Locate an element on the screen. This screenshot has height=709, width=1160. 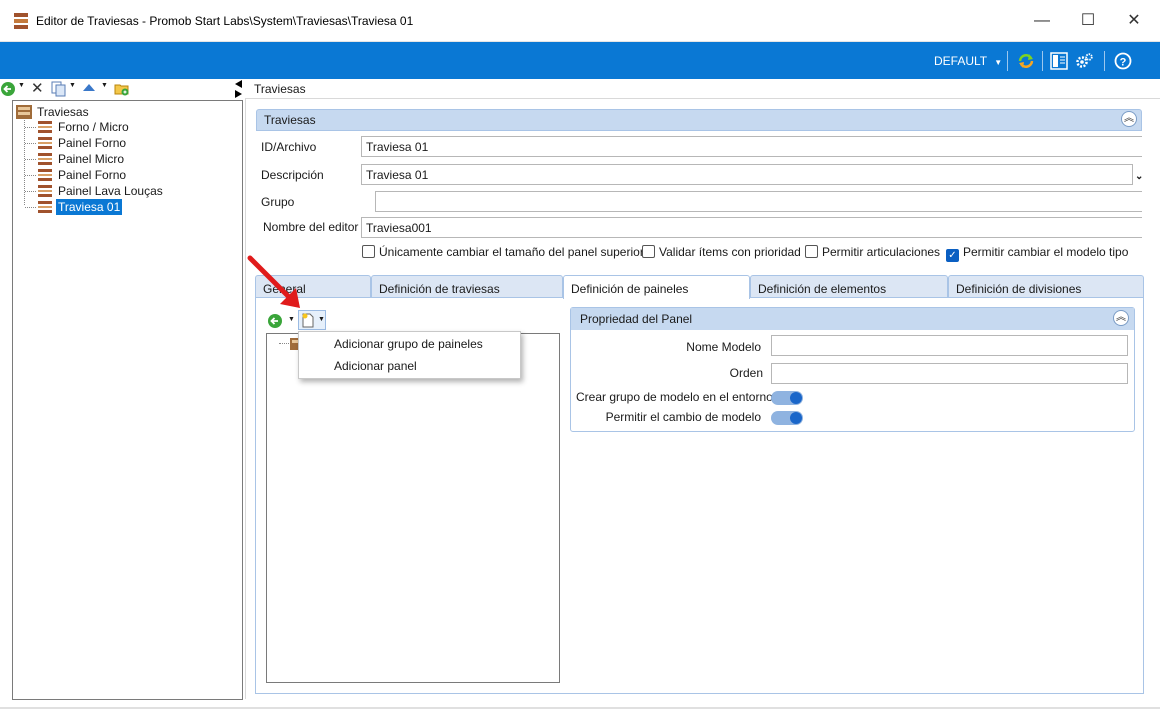
splitter-arrows-icon is located at coordinates (238, 89).